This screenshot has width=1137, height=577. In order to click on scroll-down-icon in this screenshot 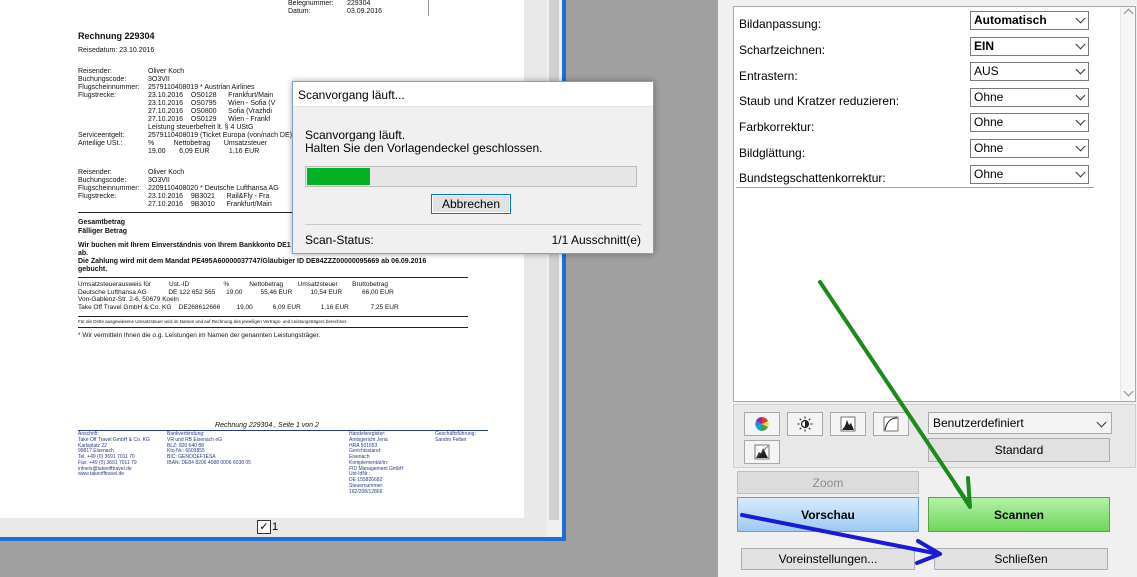, I will do `click(1128, 391)`.